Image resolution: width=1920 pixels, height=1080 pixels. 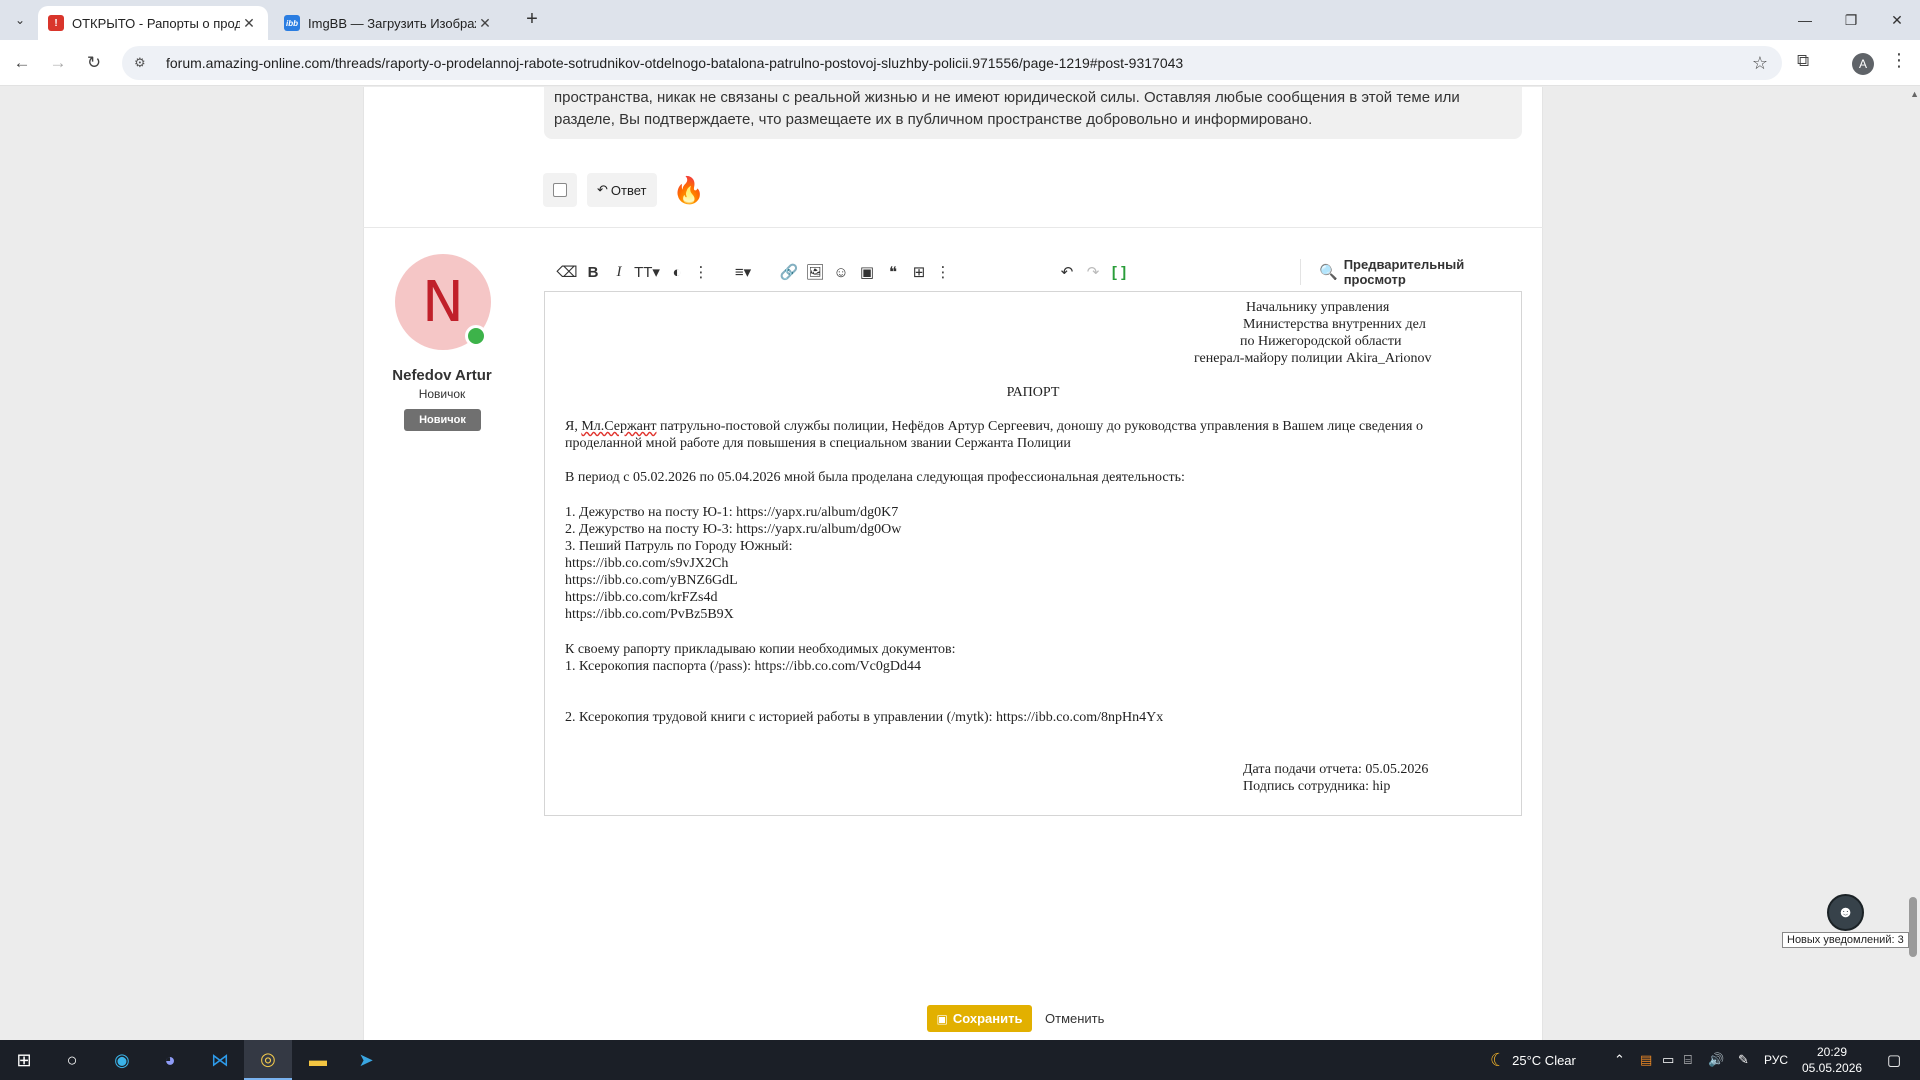 What do you see at coordinates (1093, 272) in the screenshot?
I see `redo-icon: ↷` at bounding box center [1093, 272].